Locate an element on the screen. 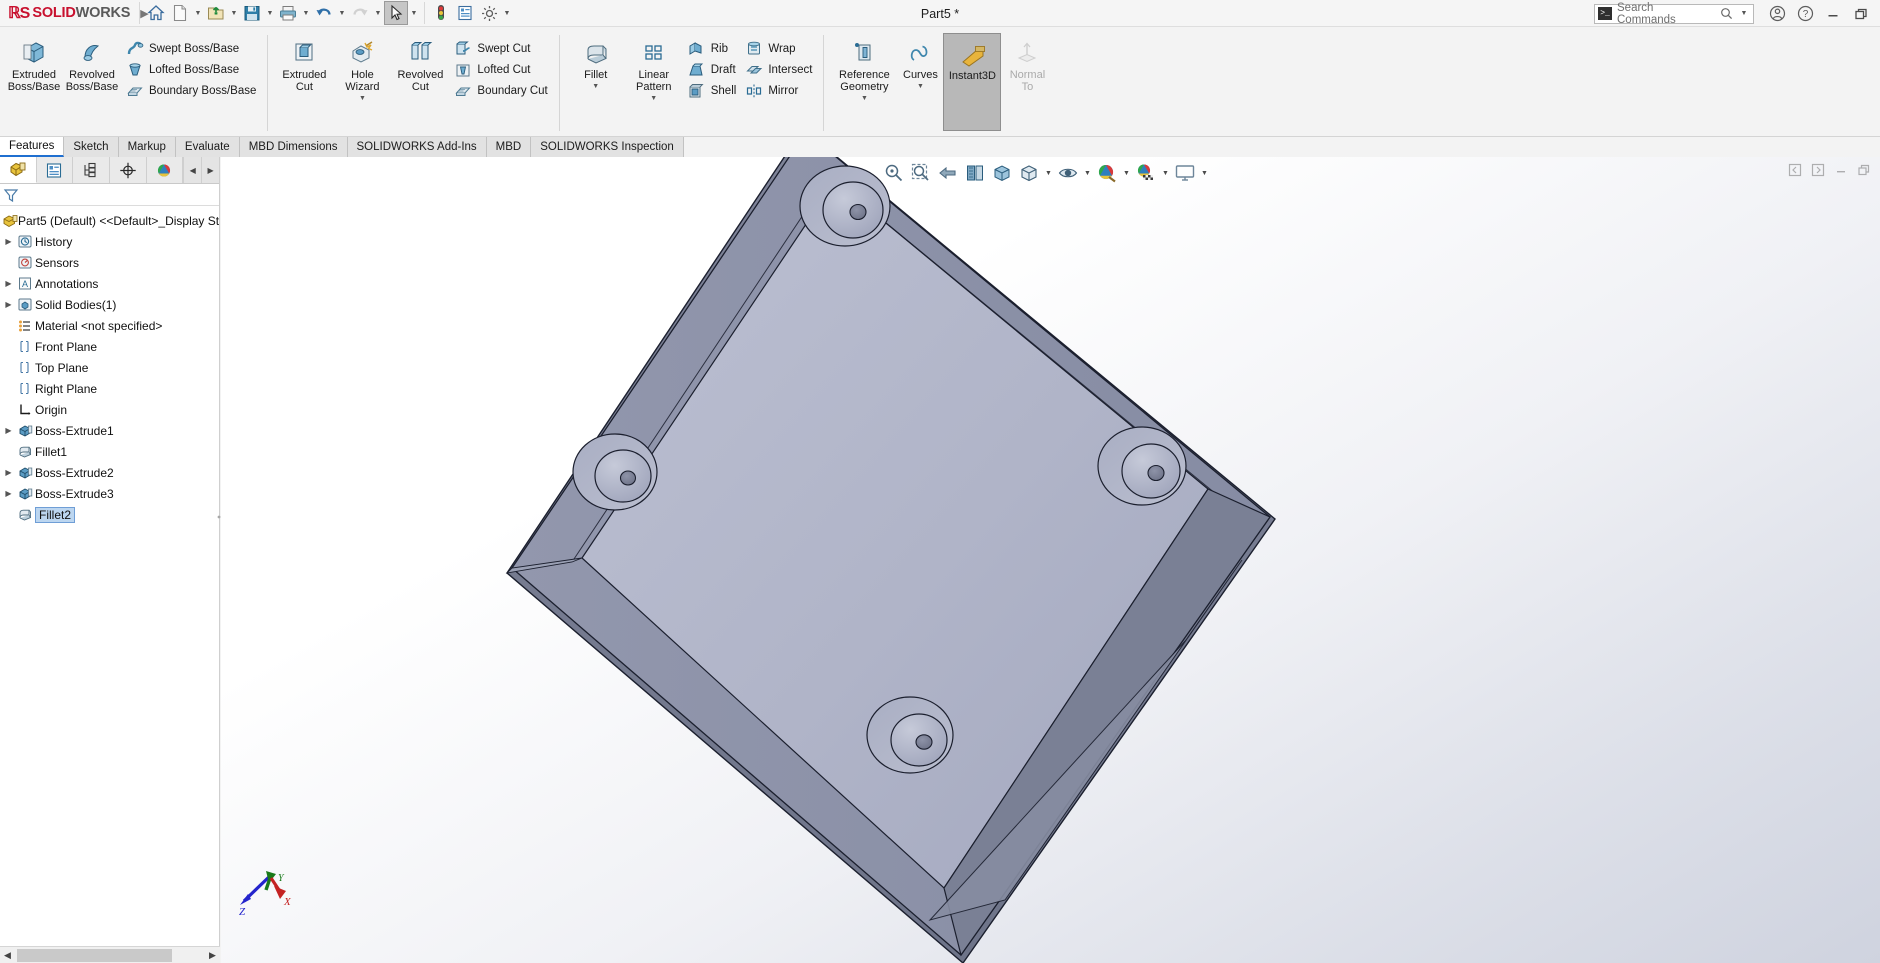 Image resolution: width=1880 pixels, height=963 pixels. display-style-dropdown-icon: ▼ is located at coordinates (1048, 173).